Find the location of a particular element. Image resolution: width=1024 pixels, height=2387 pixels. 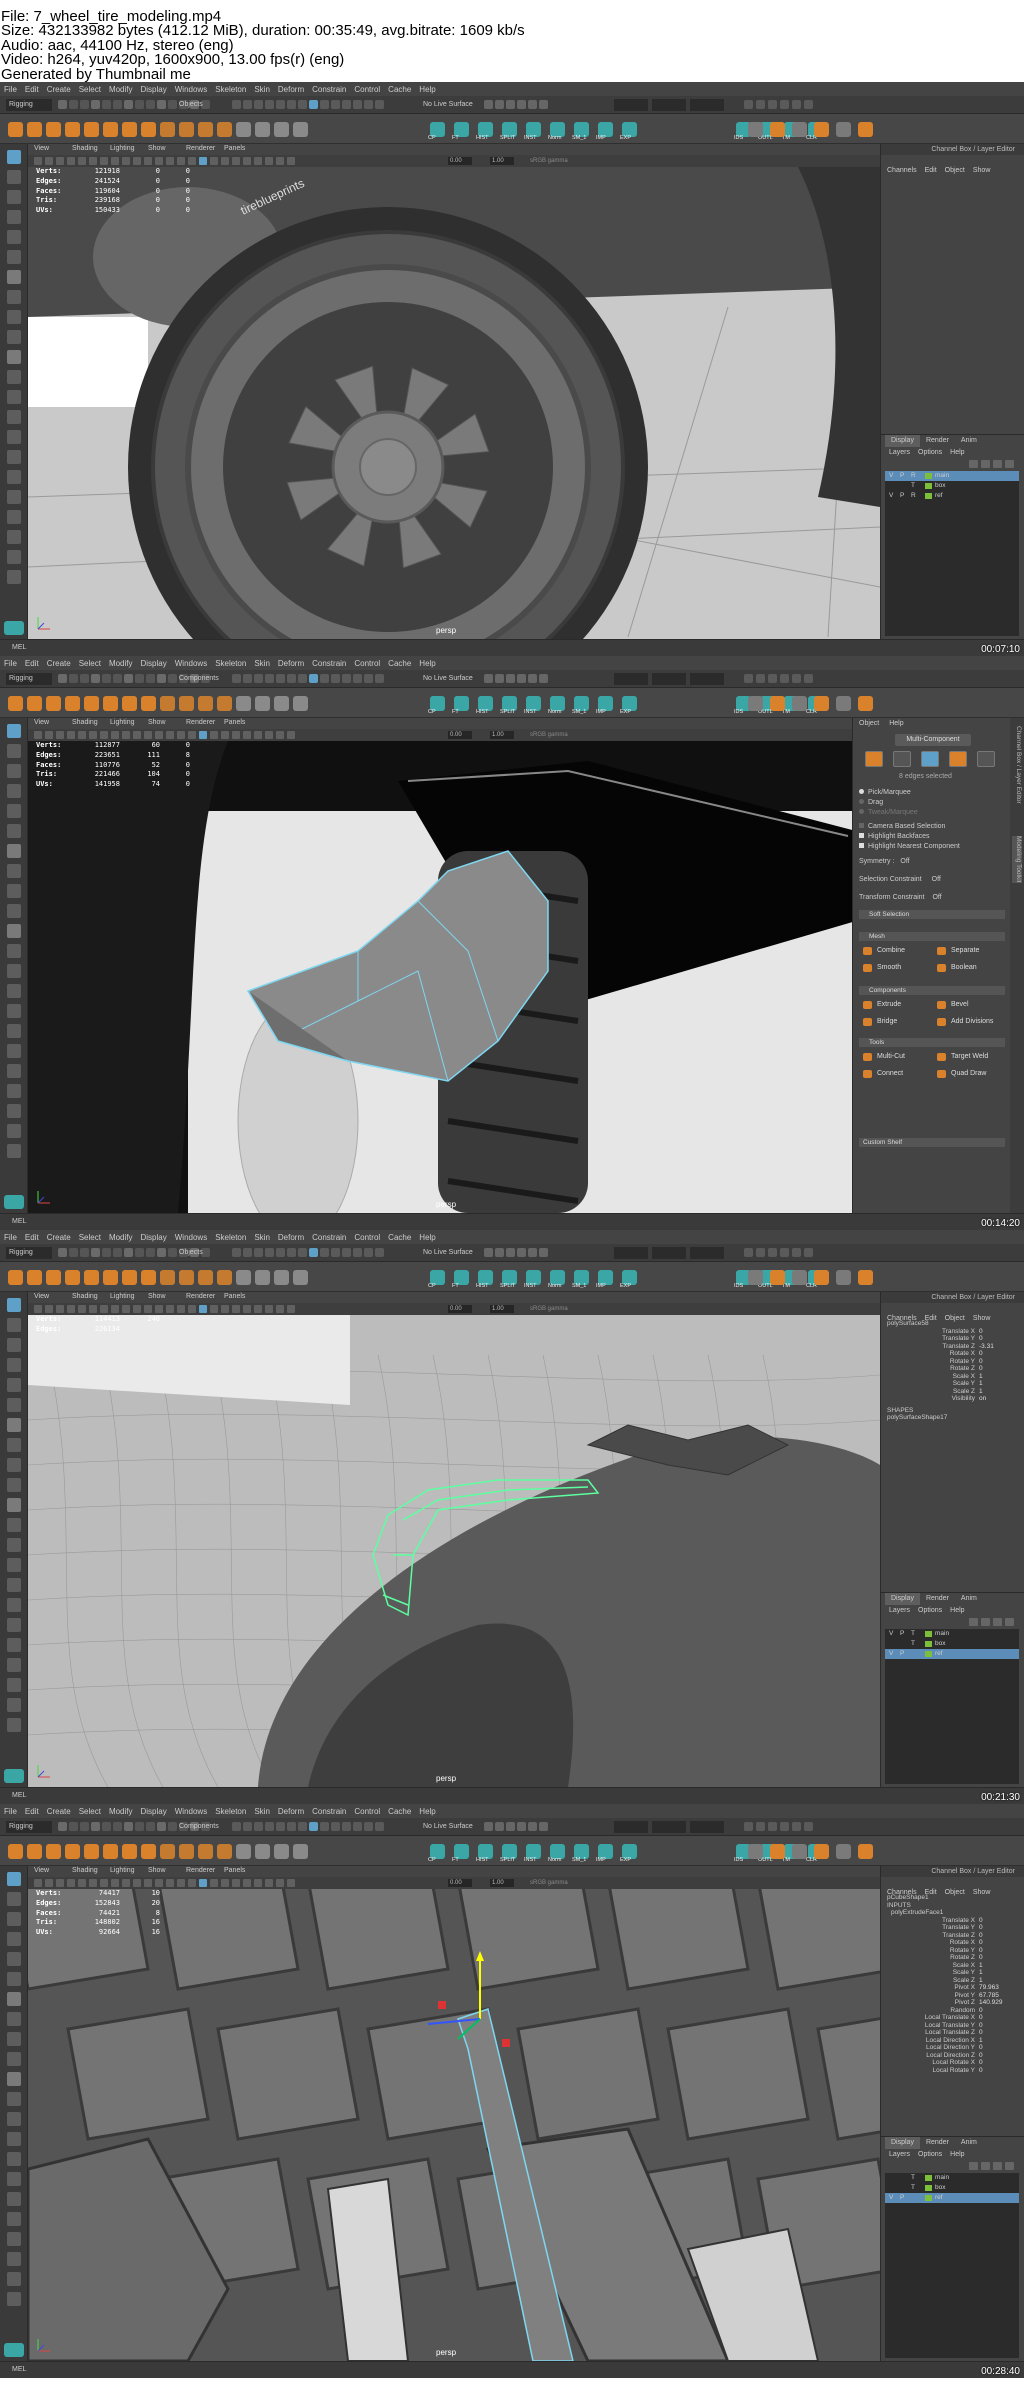

layer-row-main: Tmain is located at coordinates (952, 2178).